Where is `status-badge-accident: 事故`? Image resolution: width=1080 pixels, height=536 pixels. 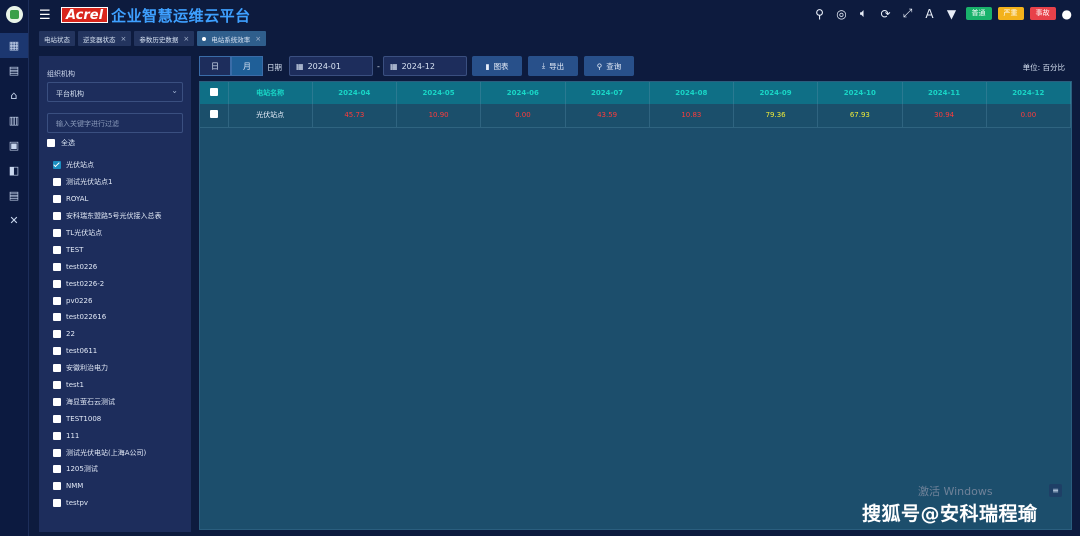
status-badge-accident: 事故 is located at coordinates (1042, 13).